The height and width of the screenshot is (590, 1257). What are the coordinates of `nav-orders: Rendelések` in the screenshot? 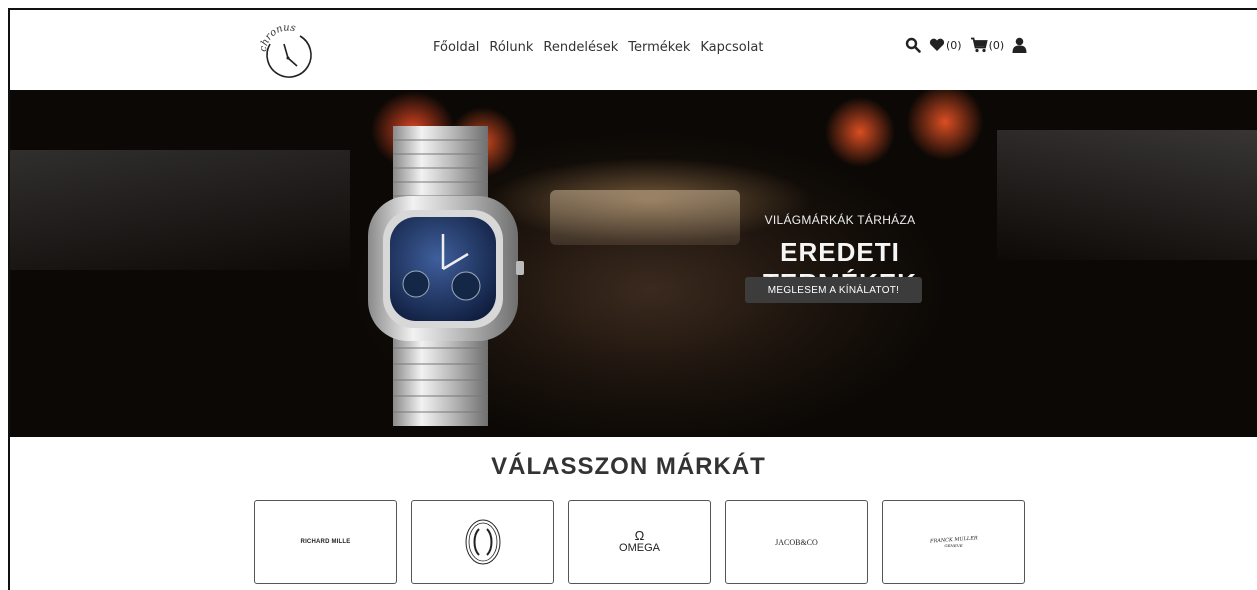 It's located at (580, 47).